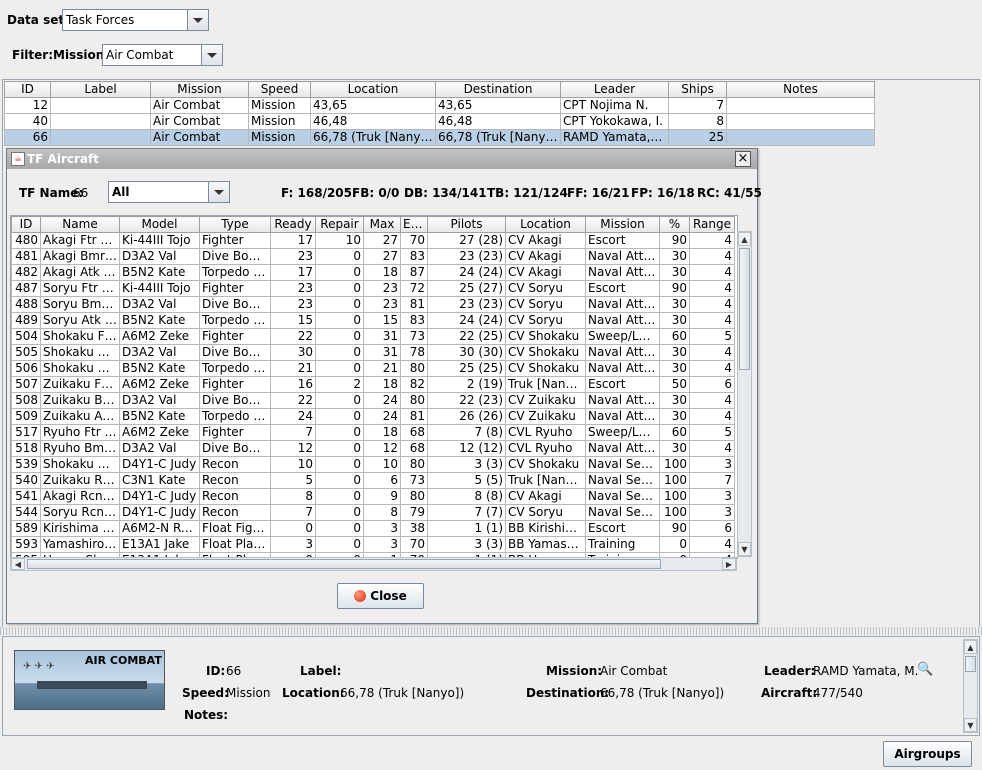  I want to click on tf-column-header: Ships, so click(697, 89).